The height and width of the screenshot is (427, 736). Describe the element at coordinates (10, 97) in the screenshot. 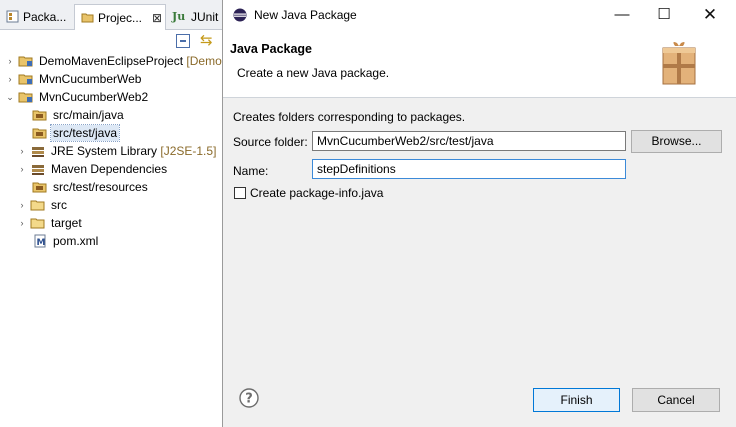

I see `collapse-arrow-icon: ⌄` at that location.